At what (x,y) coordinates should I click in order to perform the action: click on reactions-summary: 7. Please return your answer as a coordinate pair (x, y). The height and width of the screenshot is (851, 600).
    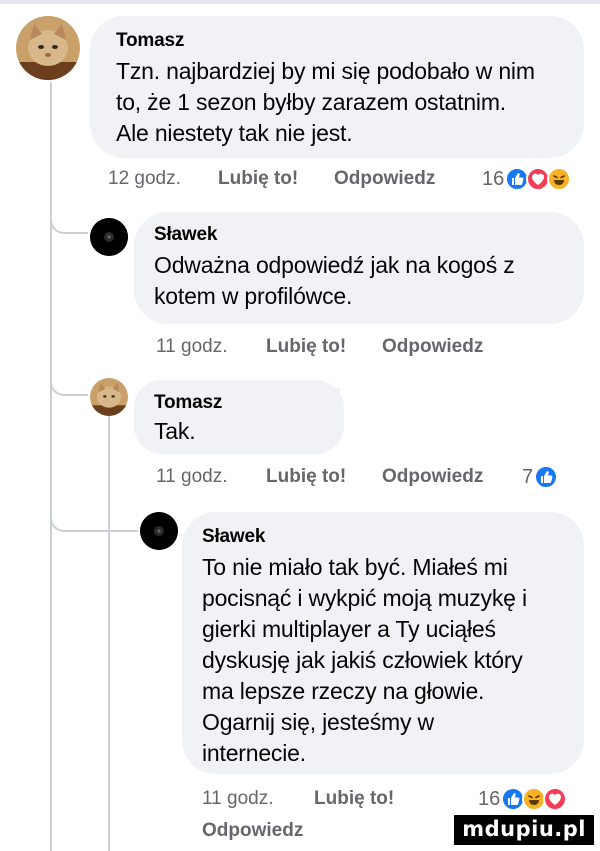
    Looking at the image, I should click on (540, 477).